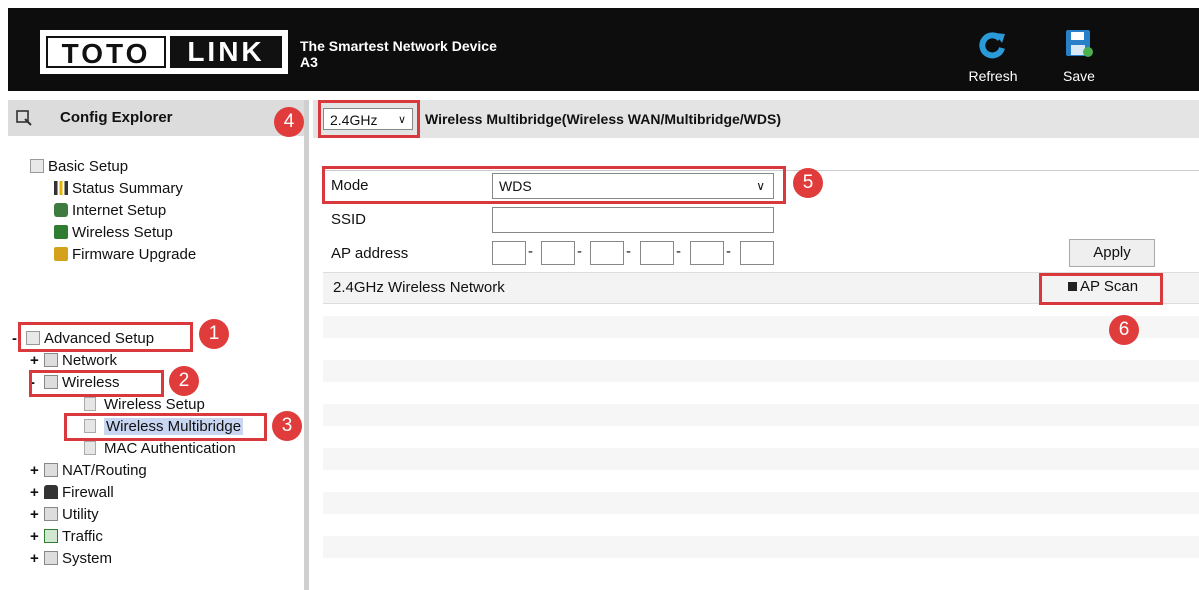 The width and height of the screenshot is (1199, 590). I want to click on traffic-label: Traffic, so click(82, 536).